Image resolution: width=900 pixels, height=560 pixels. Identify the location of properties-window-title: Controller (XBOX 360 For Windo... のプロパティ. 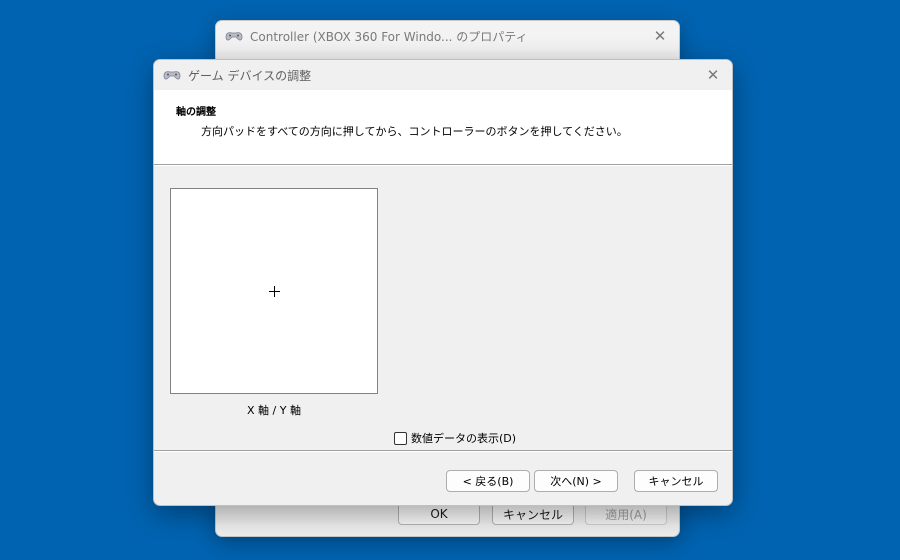
(389, 36).